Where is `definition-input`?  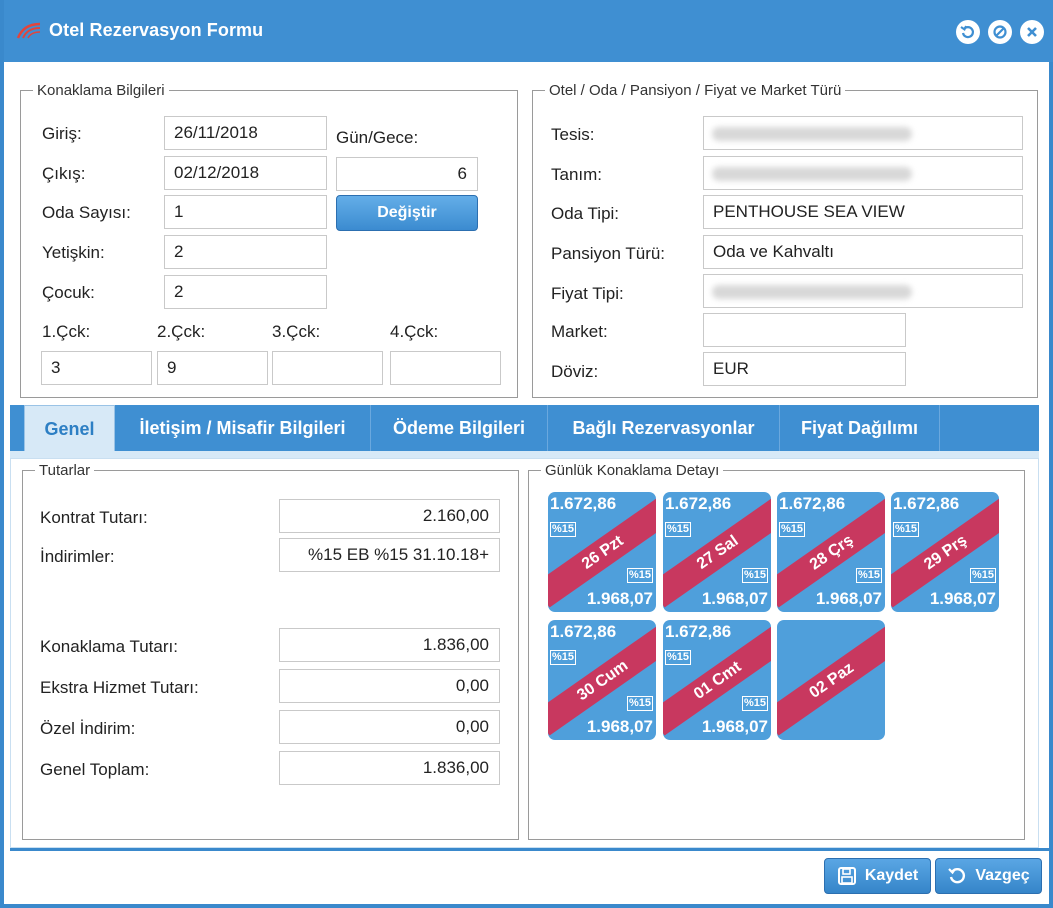 definition-input is located at coordinates (863, 173).